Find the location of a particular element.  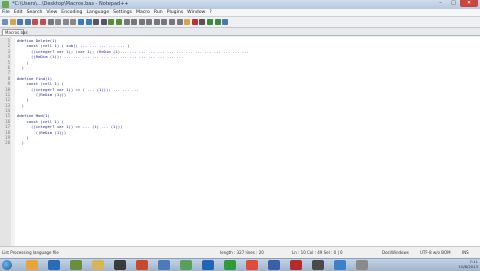

macro-stop-icon is located at coordinates (202, 22).